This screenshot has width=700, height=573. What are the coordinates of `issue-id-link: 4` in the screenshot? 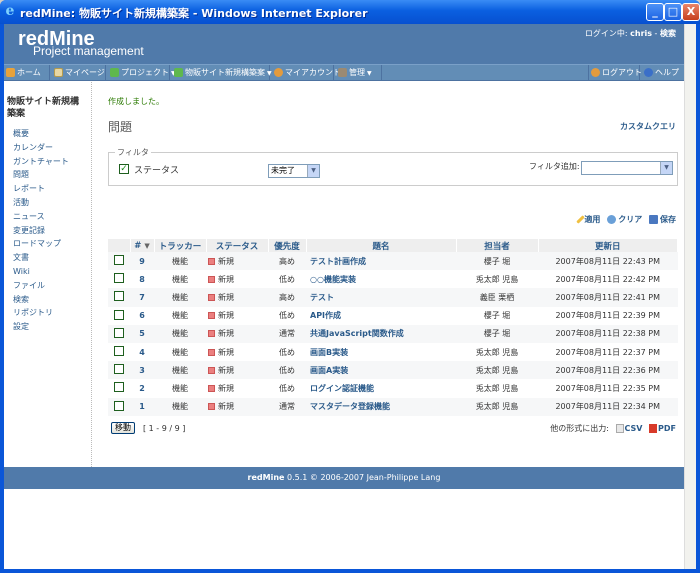 It's located at (142, 352).